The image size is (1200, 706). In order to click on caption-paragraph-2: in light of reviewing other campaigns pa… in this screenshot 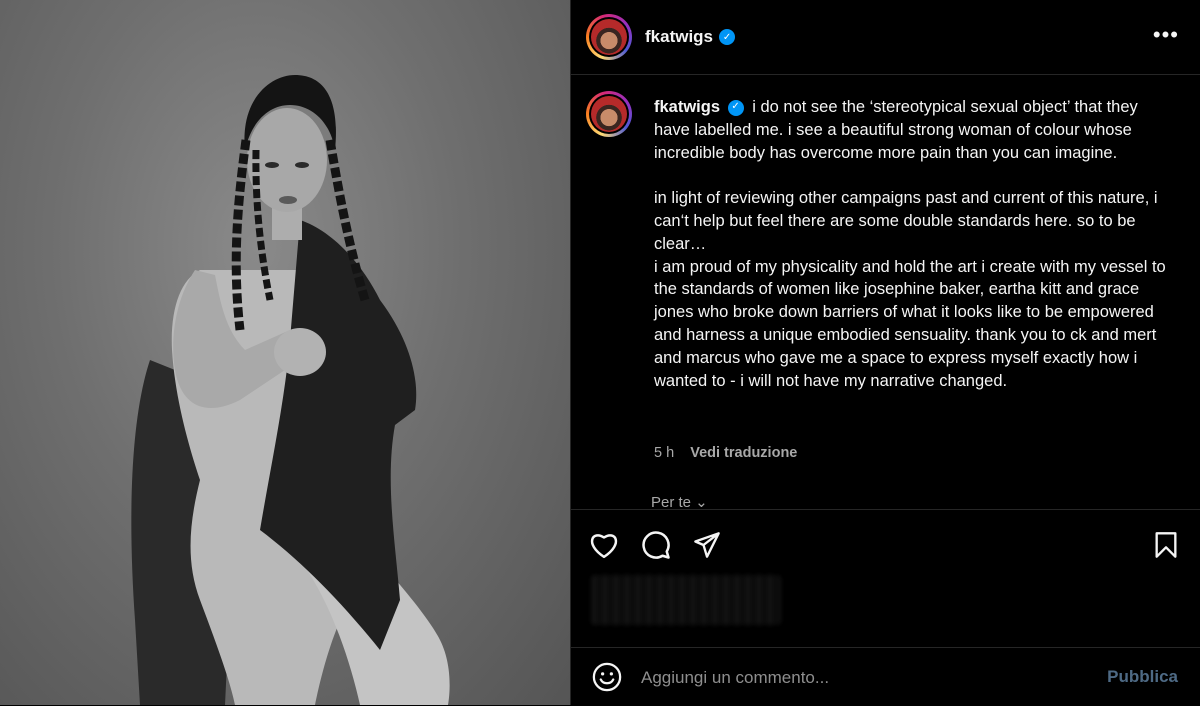, I will do `click(906, 221)`.